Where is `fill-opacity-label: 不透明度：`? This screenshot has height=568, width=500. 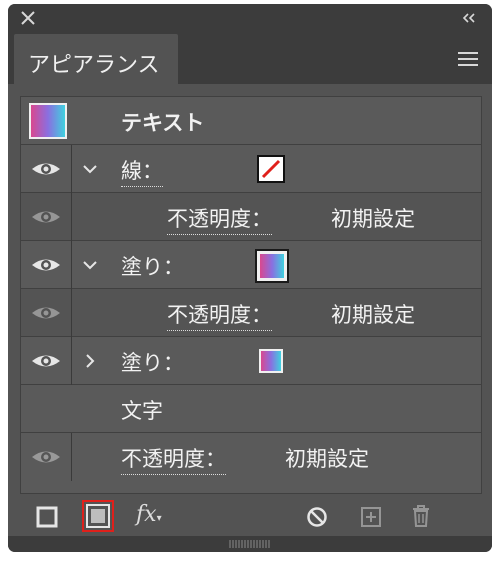 fill-opacity-label: 不透明度： is located at coordinates (219, 315).